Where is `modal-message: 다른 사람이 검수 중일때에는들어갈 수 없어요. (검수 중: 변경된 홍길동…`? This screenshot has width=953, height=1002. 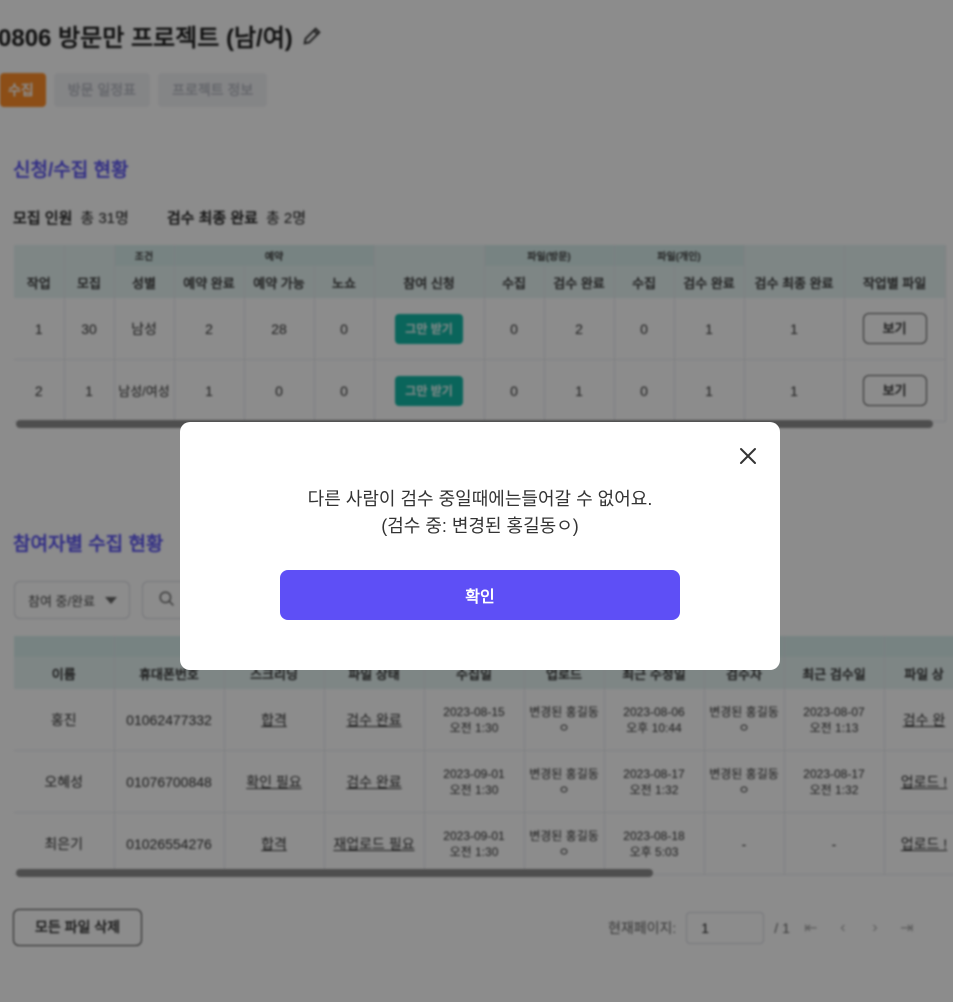
modal-message: 다른 사람이 검수 중일때에는들어갈 수 없어요. (검수 중: 변경된 홍길동… is located at coordinates (480, 513).